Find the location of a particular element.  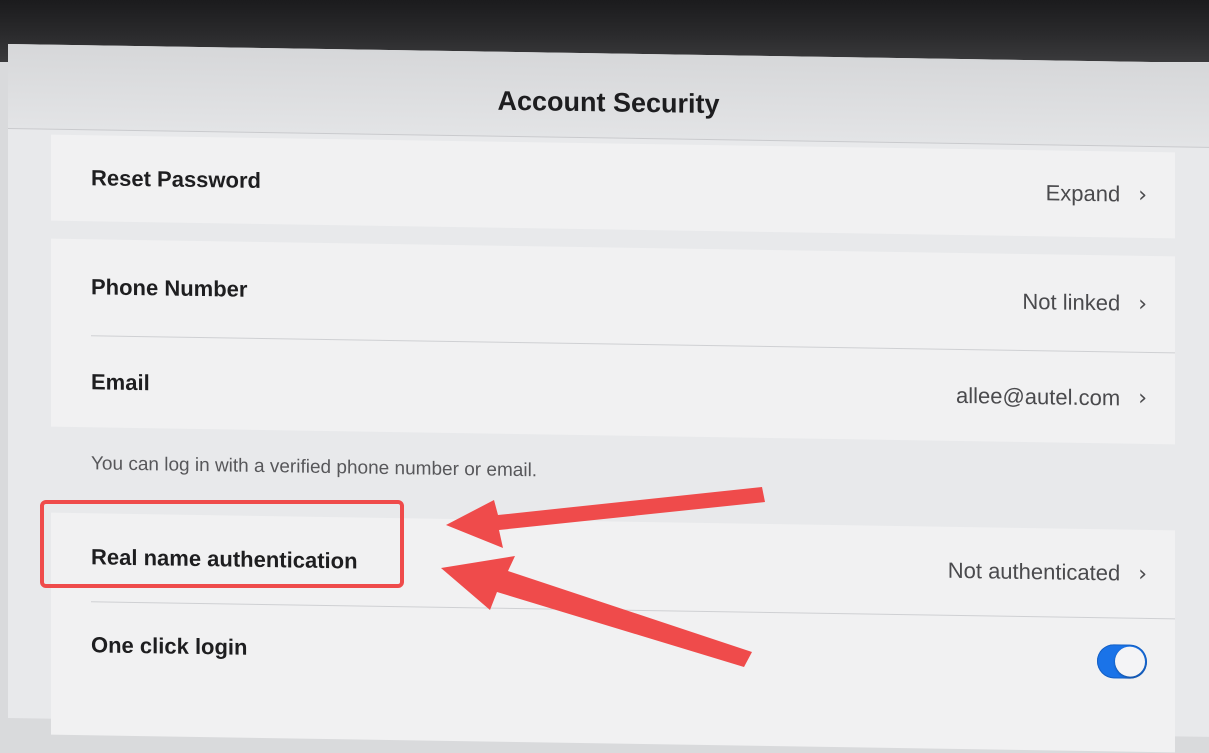

one-click-login-label: One click login is located at coordinates (169, 646).